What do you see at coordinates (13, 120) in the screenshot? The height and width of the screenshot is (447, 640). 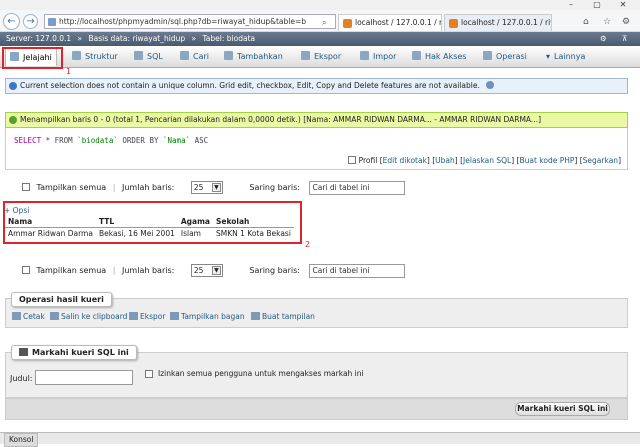 I see `check-icon` at bounding box center [13, 120].